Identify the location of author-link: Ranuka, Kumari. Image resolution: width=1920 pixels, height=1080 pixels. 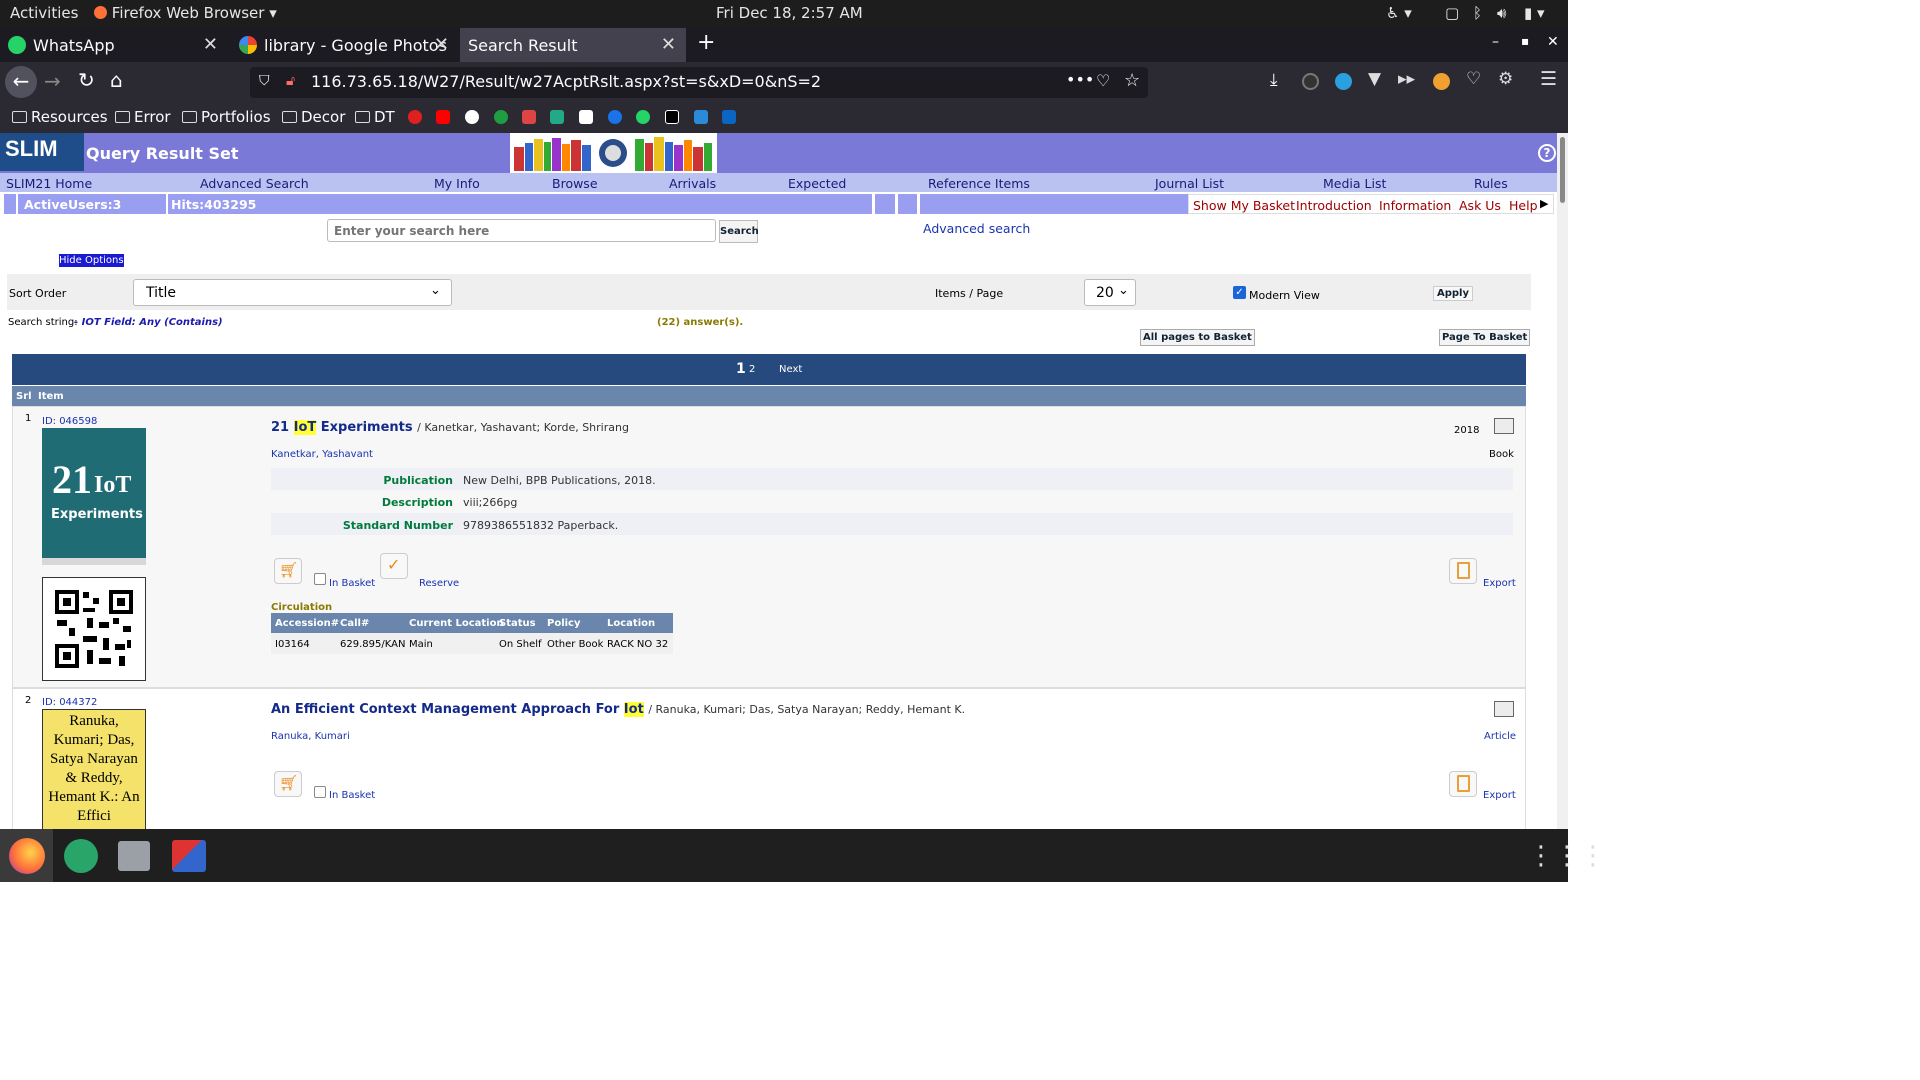
(310, 736).